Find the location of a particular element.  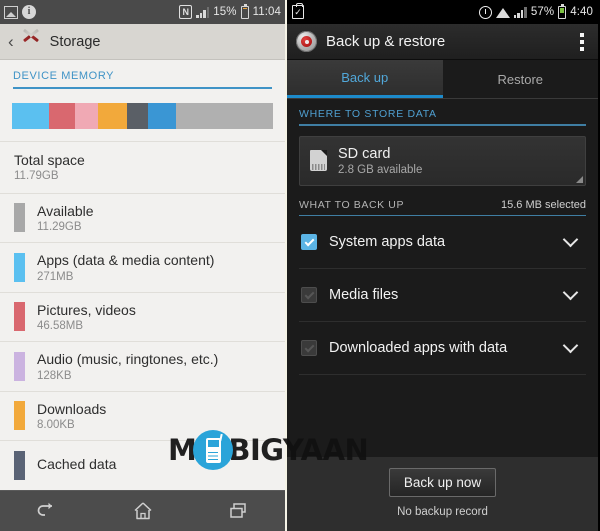

backup-footer: Back up now No backup record is located at coordinates (442, 494).